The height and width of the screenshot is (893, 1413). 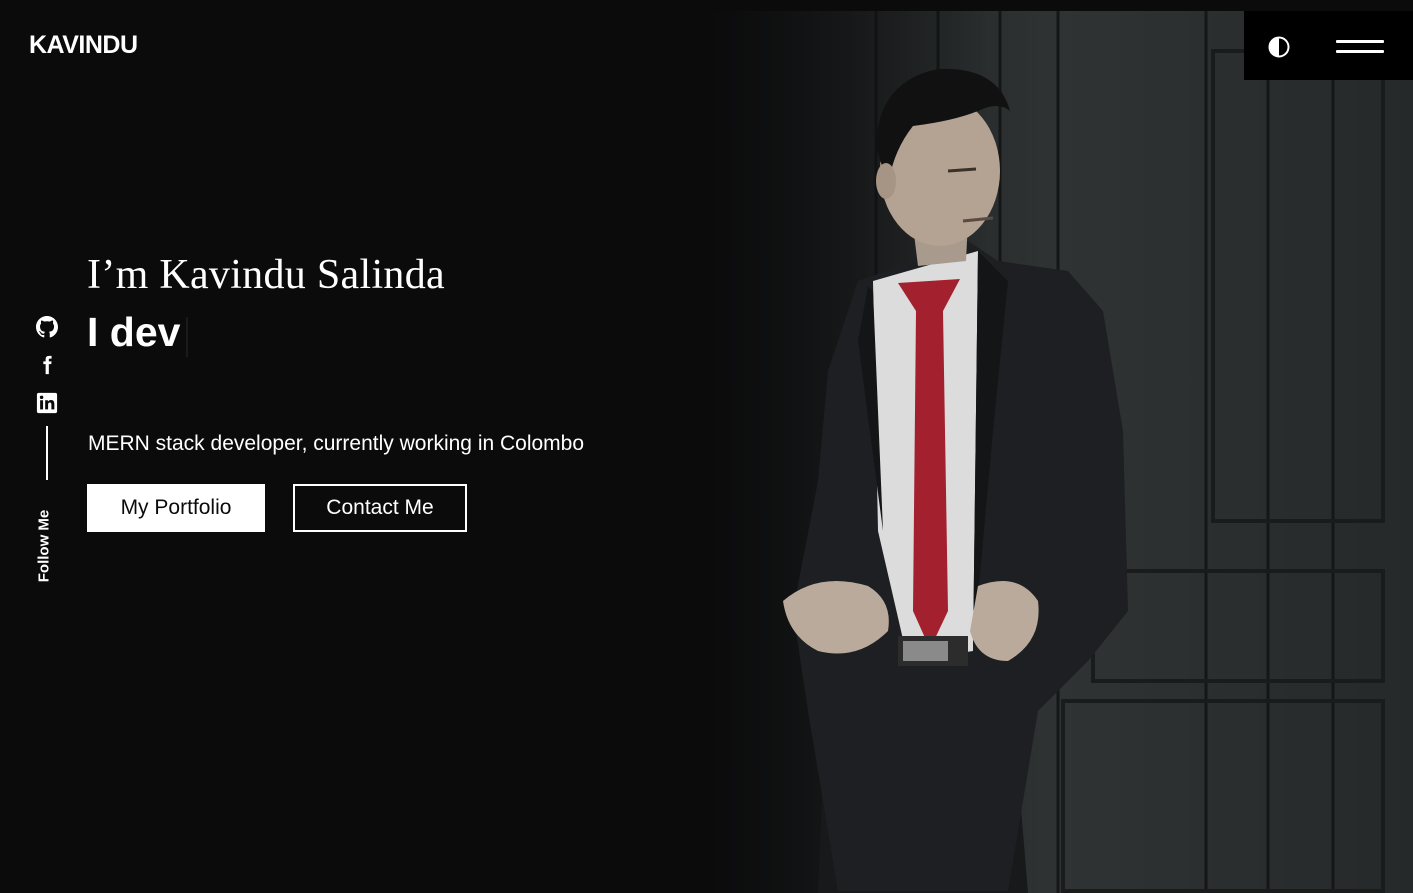 I want to click on github-link, so click(x=48, y=328).